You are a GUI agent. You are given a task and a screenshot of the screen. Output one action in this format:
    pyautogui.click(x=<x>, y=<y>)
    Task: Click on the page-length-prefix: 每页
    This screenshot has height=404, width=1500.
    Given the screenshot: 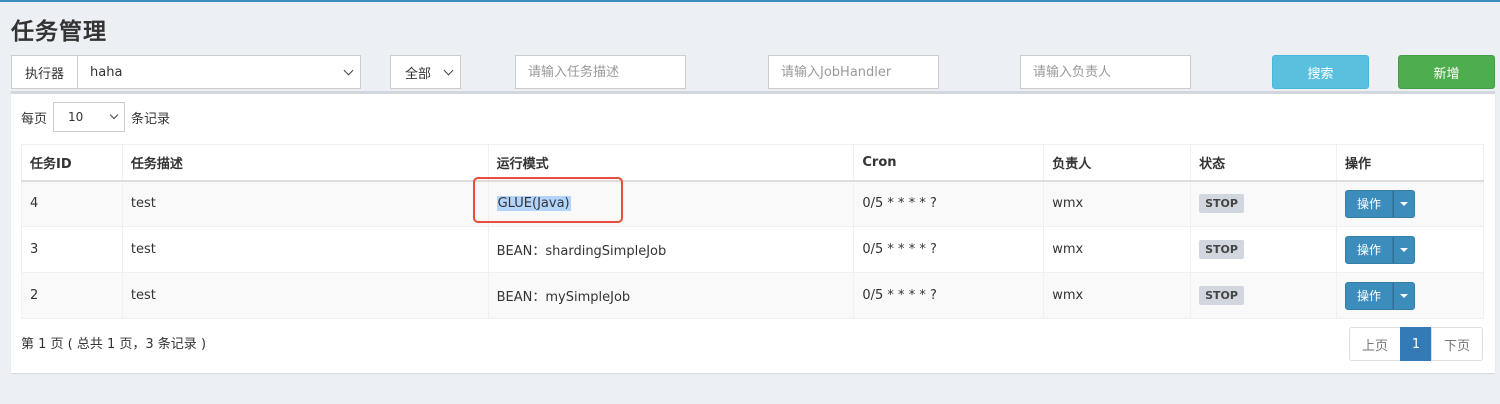 What is the action you would take?
    pyautogui.click(x=34, y=119)
    